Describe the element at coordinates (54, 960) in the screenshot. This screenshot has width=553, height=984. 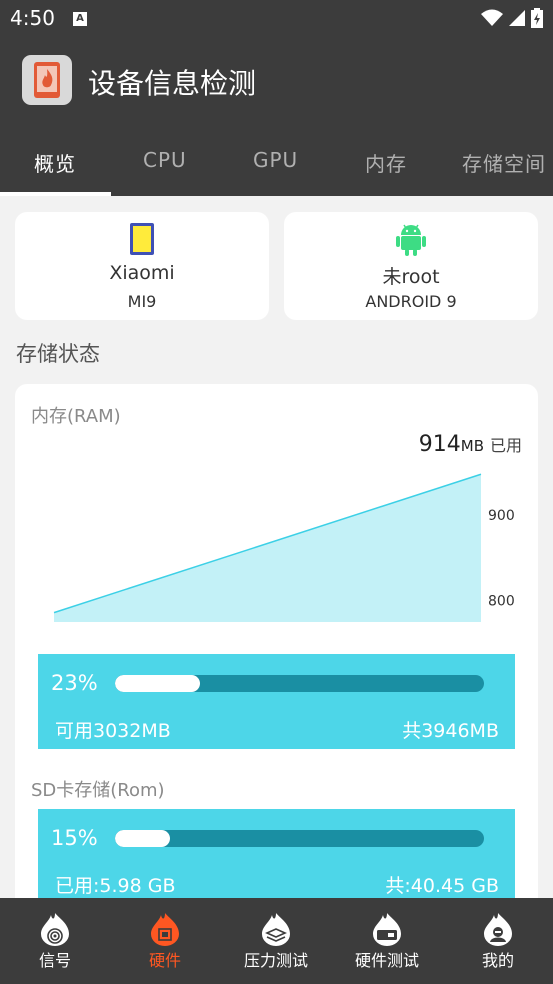
I see `nav-signal-label: 信号` at that location.